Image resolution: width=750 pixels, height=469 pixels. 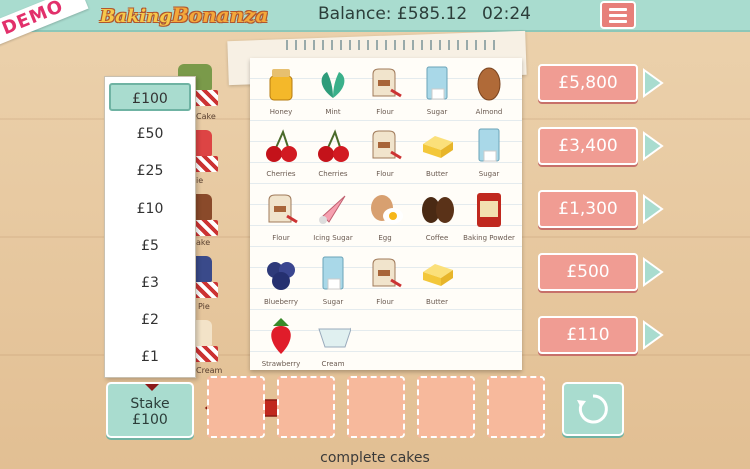 I want to click on prize-button: £3,400, so click(x=588, y=146).